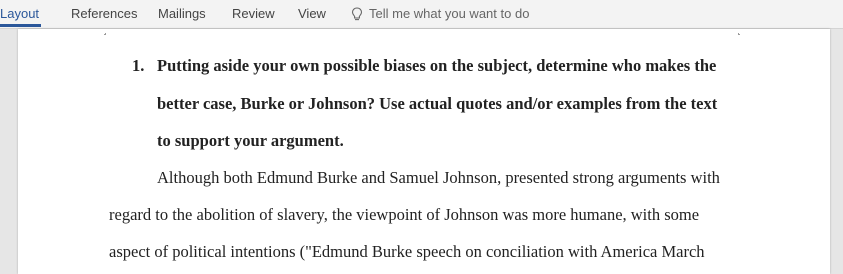 Image resolution: width=843 pixels, height=274 pixels. I want to click on tell-me-placeholder: Tell me what you want to do, so click(449, 13).